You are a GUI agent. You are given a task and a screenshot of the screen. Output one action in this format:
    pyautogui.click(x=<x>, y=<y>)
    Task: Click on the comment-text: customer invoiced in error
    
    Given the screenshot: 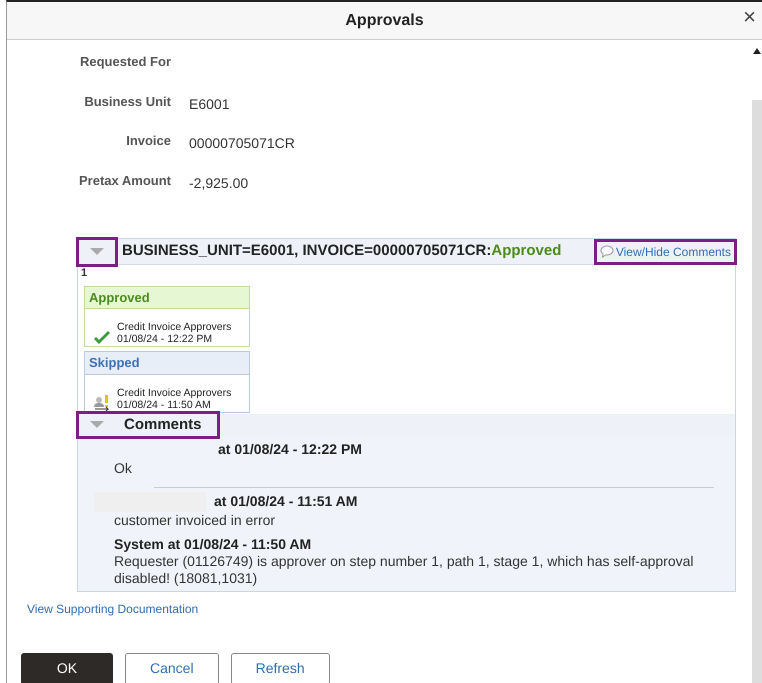 What is the action you would take?
    pyautogui.click(x=195, y=520)
    